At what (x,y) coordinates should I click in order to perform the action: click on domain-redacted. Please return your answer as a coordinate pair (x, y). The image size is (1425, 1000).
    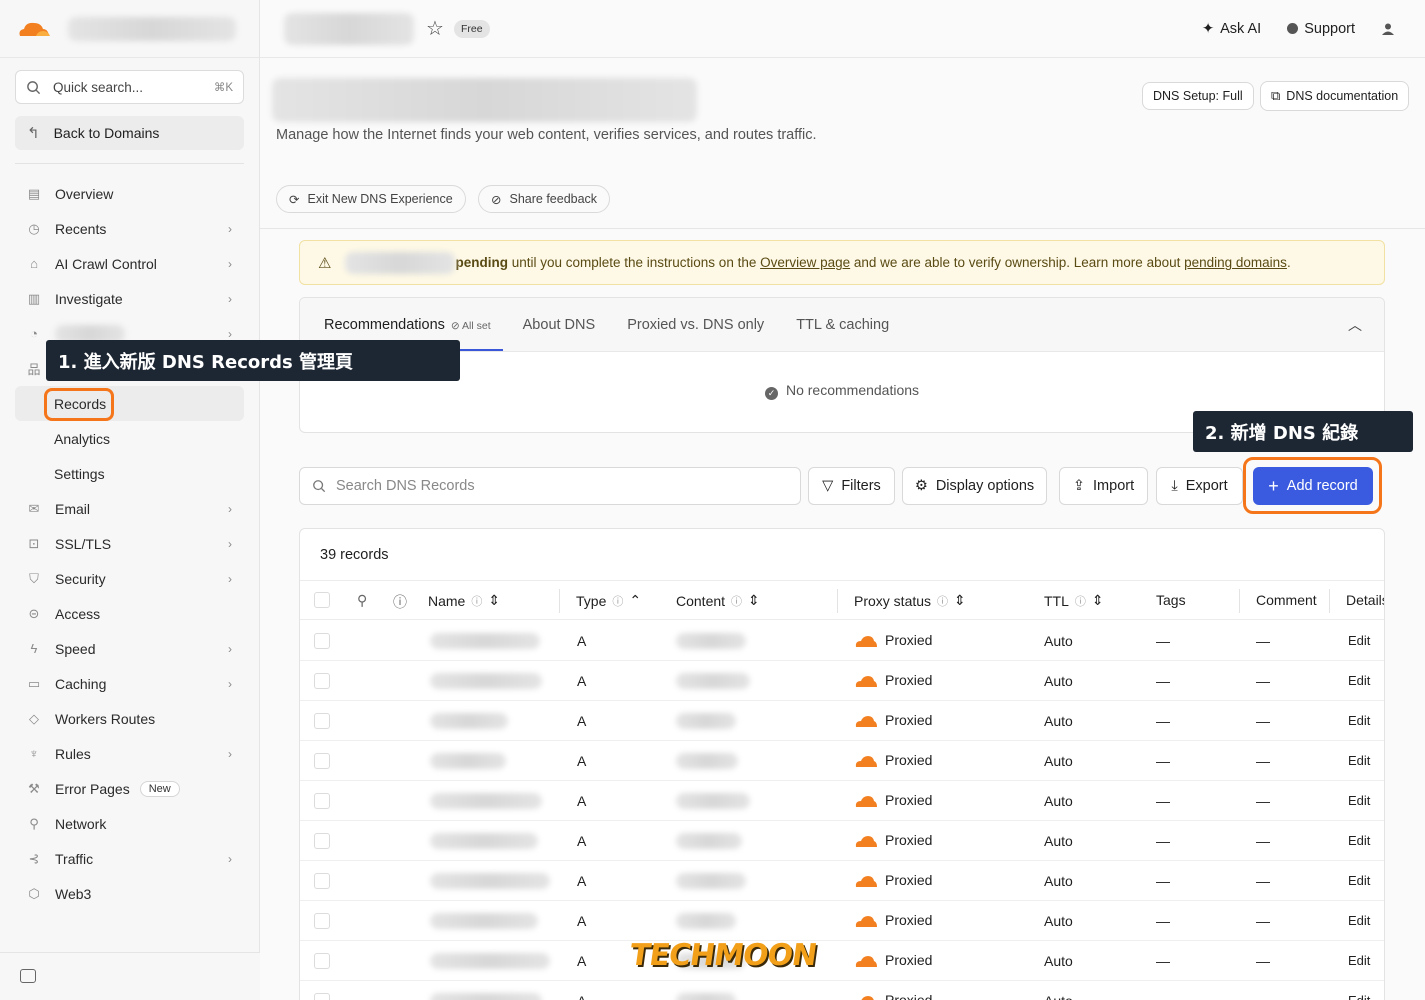
    Looking at the image, I should click on (400, 262).